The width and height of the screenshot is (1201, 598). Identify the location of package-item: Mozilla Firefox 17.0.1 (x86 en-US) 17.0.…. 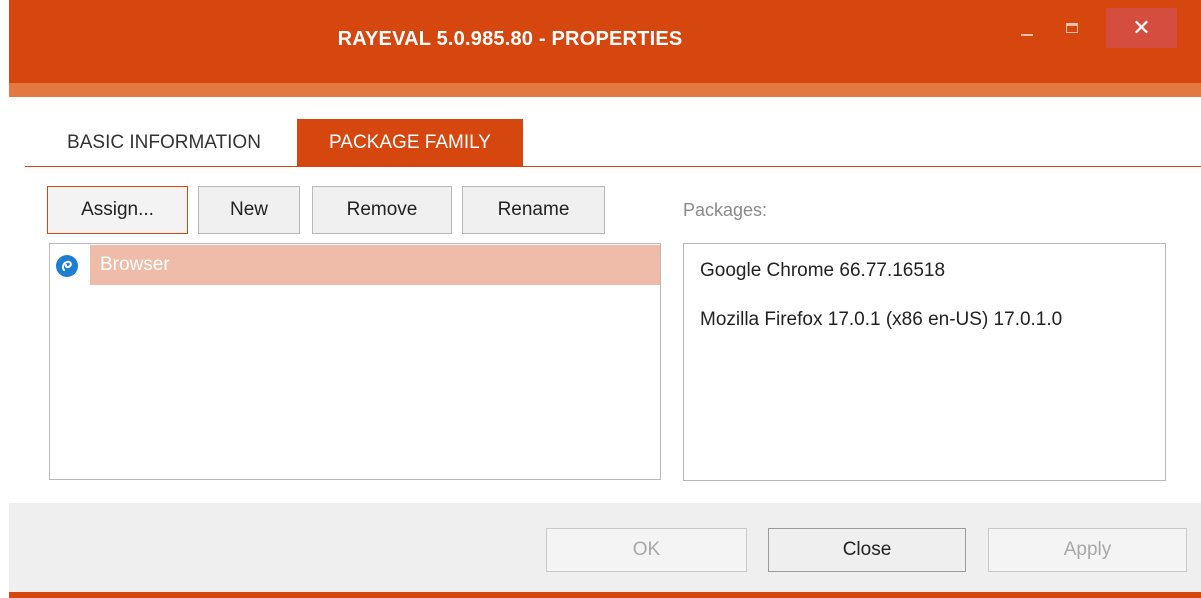
(881, 320).